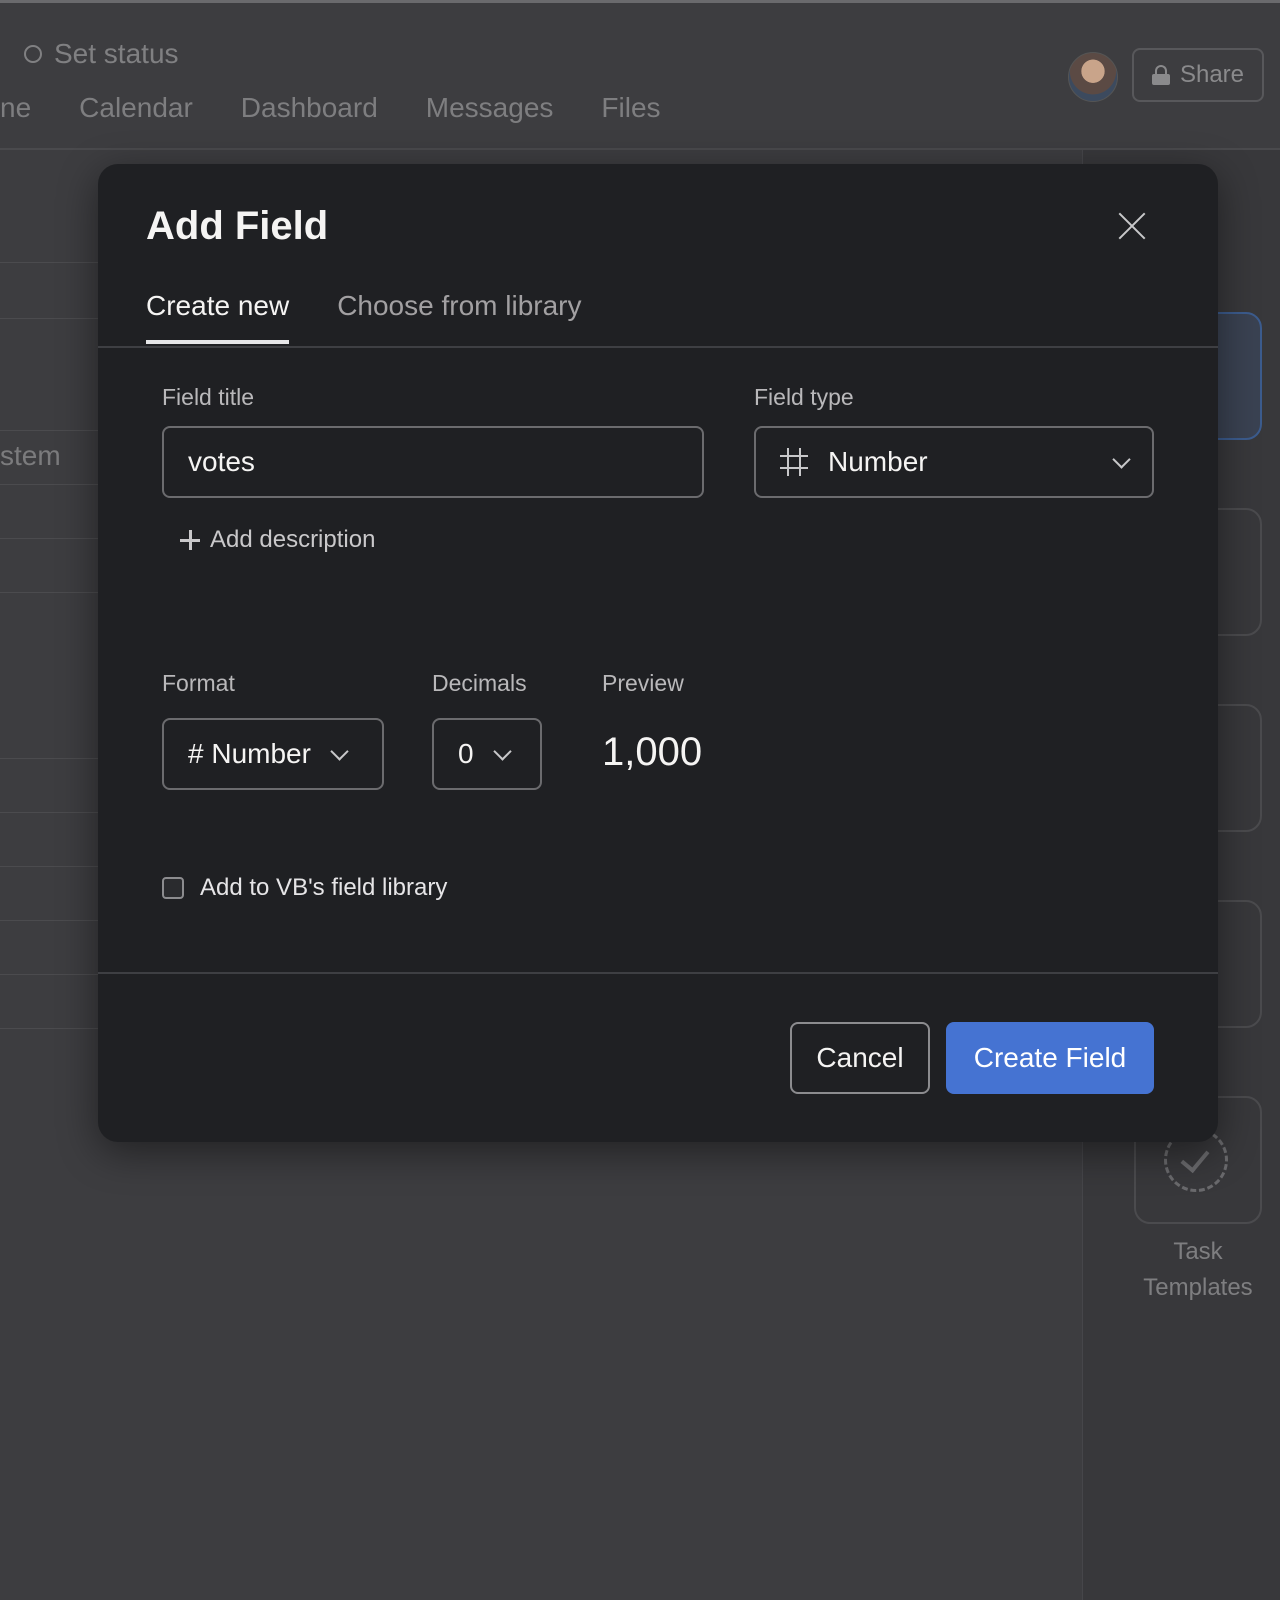 The height and width of the screenshot is (1600, 1280). Describe the element at coordinates (221, 461) in the screenshot. I see `field-title-value: votes` at that location.